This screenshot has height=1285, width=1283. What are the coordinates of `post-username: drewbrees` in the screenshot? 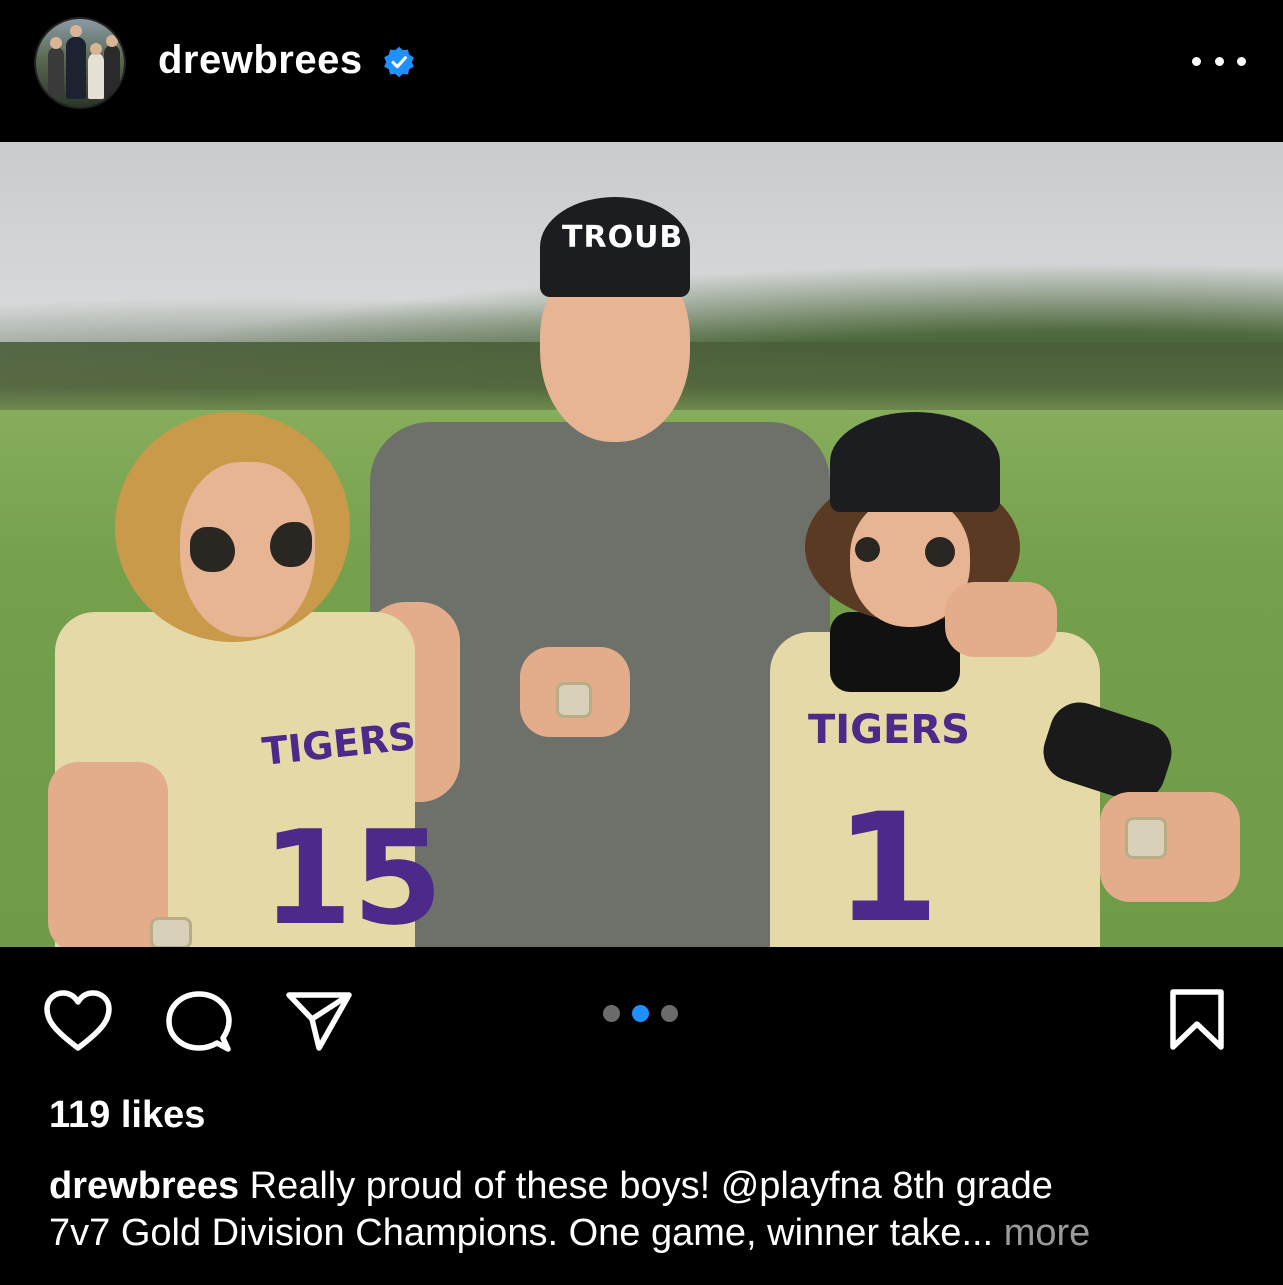 It's located at (260, 60).